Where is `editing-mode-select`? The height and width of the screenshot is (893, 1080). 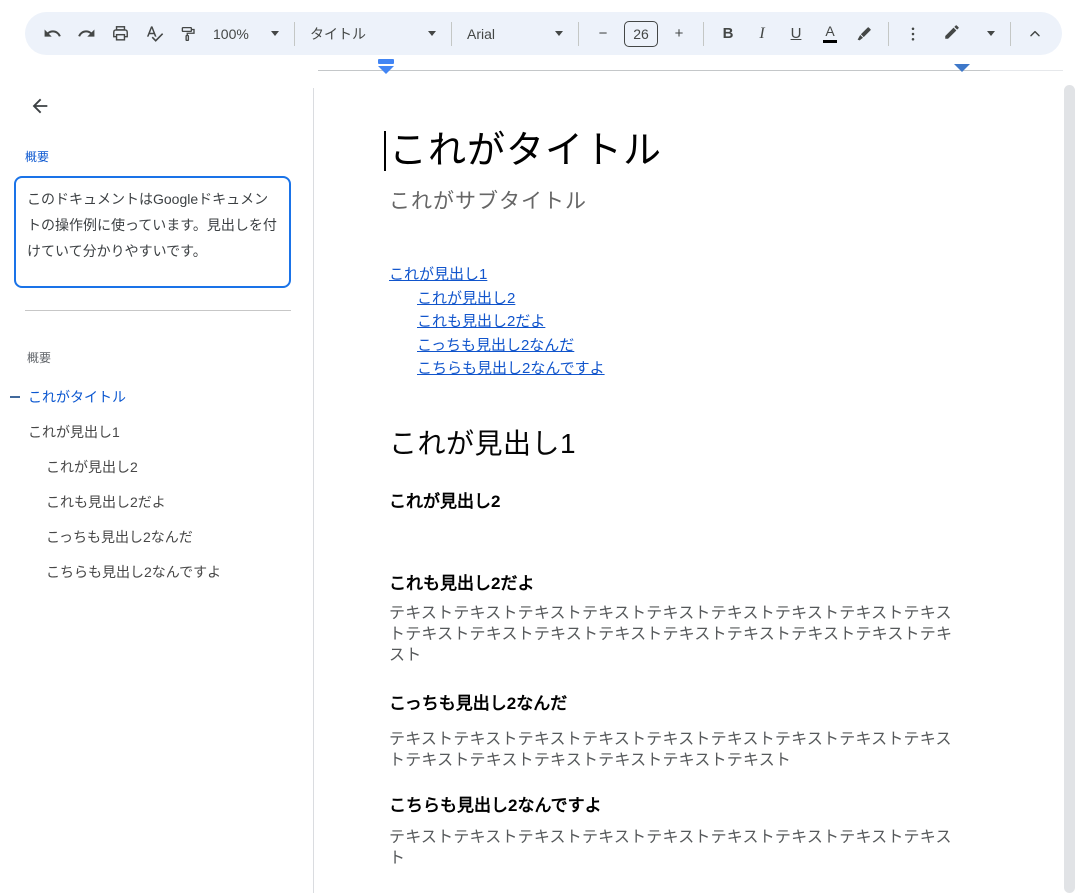 editing-mode-select is located at coordinates (969, 34).